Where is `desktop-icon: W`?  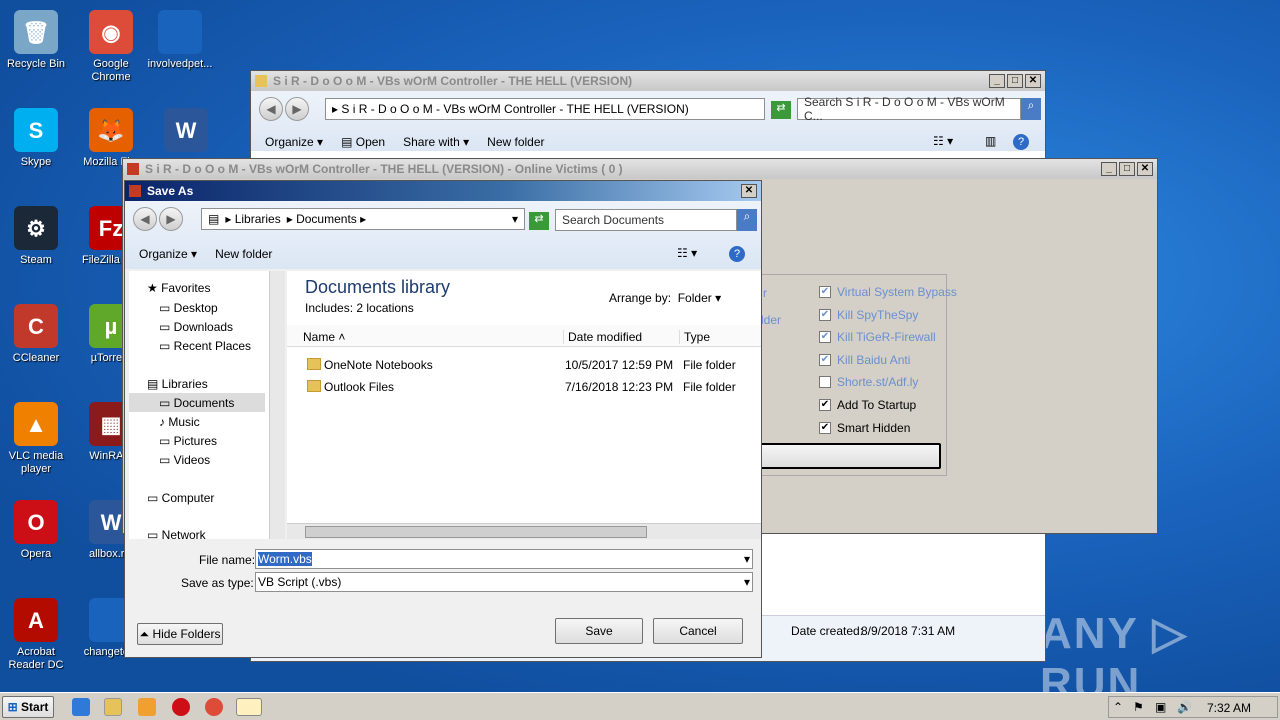 desktop-icon: W is located at coordinates (186, 132).